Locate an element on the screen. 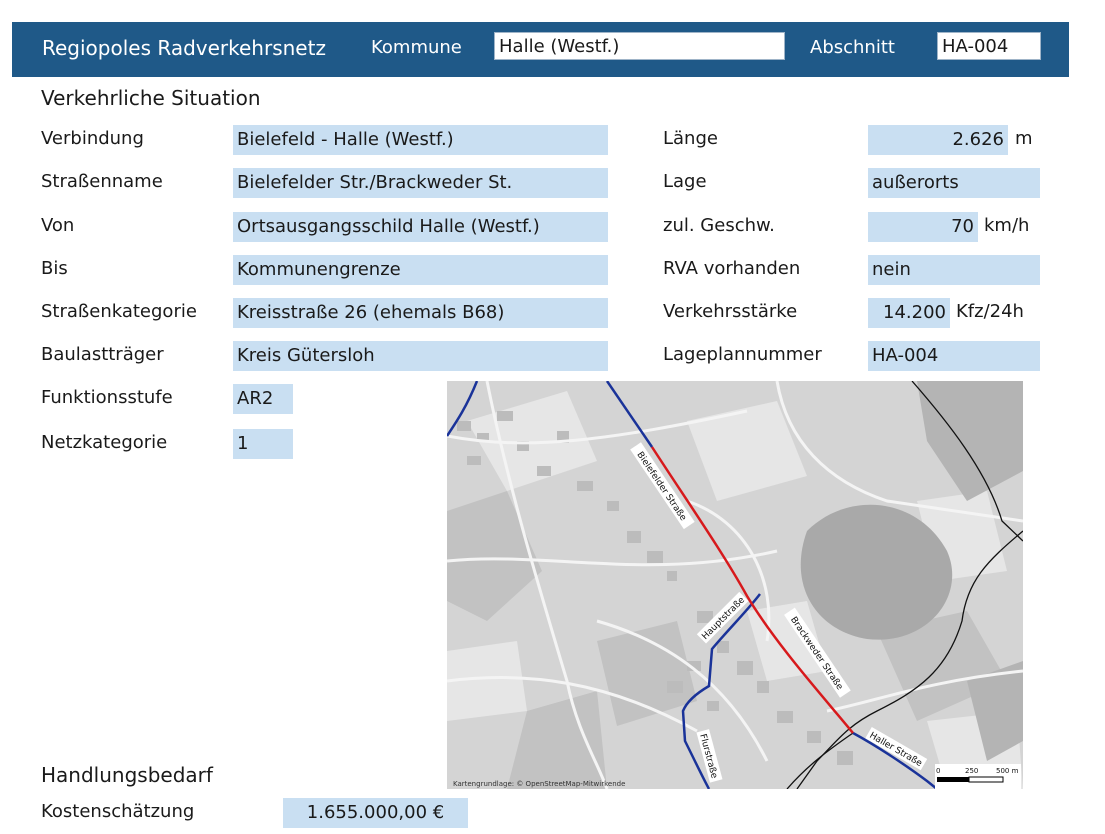 The image size is (1105, 834). verkehrsstaerke-unit: Kfz/24h is located at coordinates (990, 311).